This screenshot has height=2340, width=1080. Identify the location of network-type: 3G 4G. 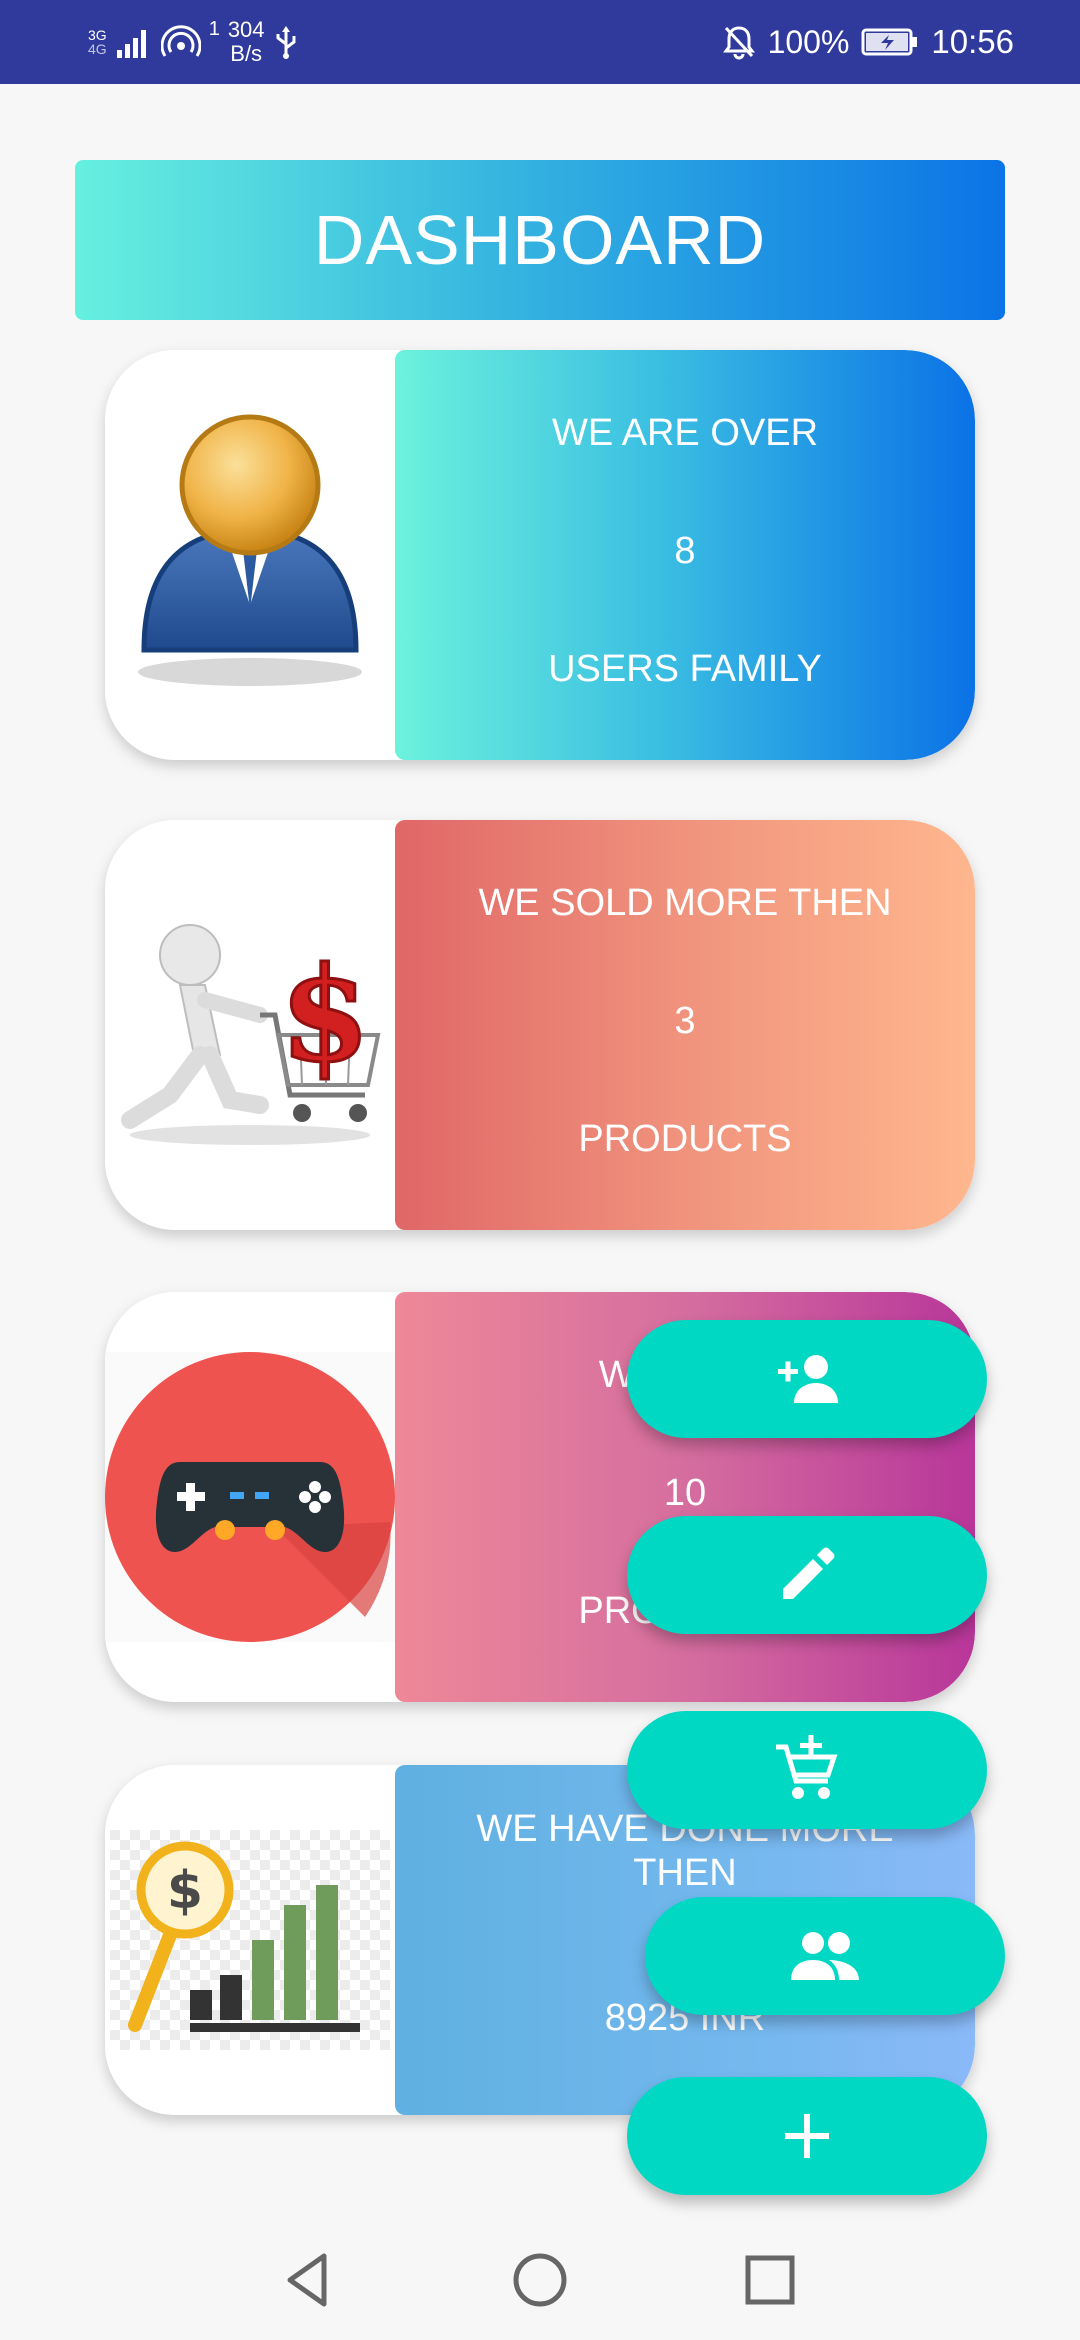
(97, 42).